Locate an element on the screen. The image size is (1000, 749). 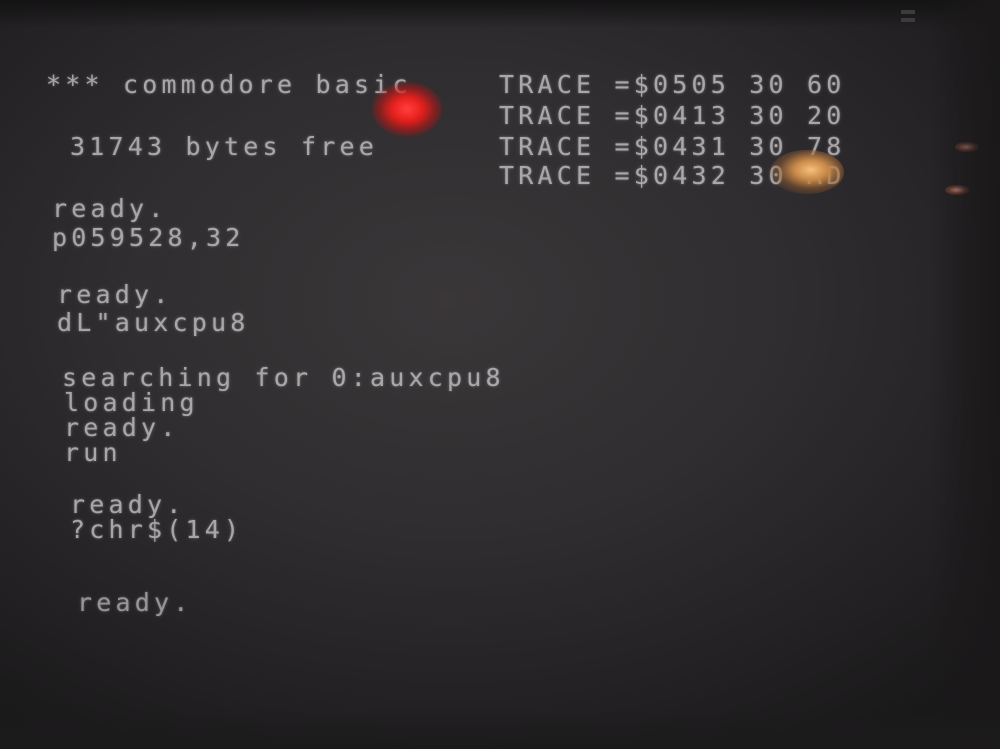
trace-line: TRACE =$0505 30 60 is located at coordinates (672, 84).